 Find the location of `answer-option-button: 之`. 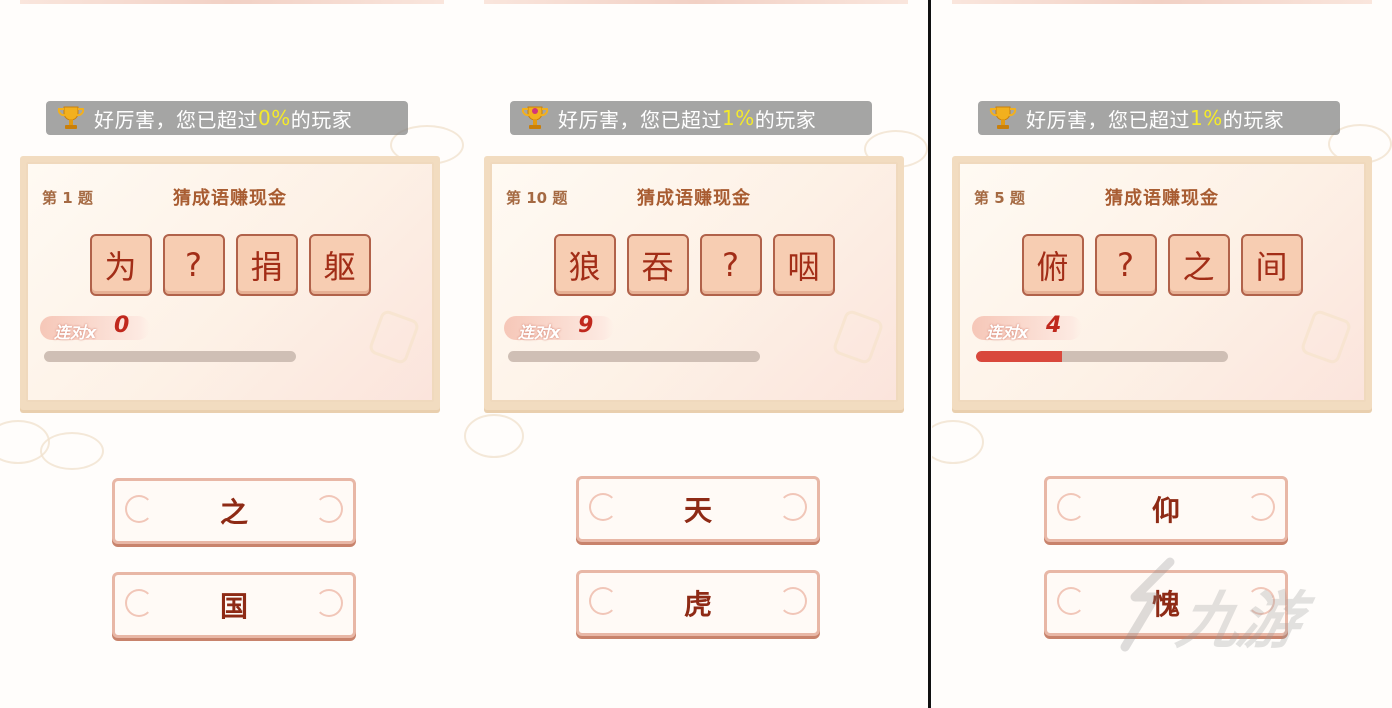

answer-option-button: 之 is located at coordinates (234, 511).